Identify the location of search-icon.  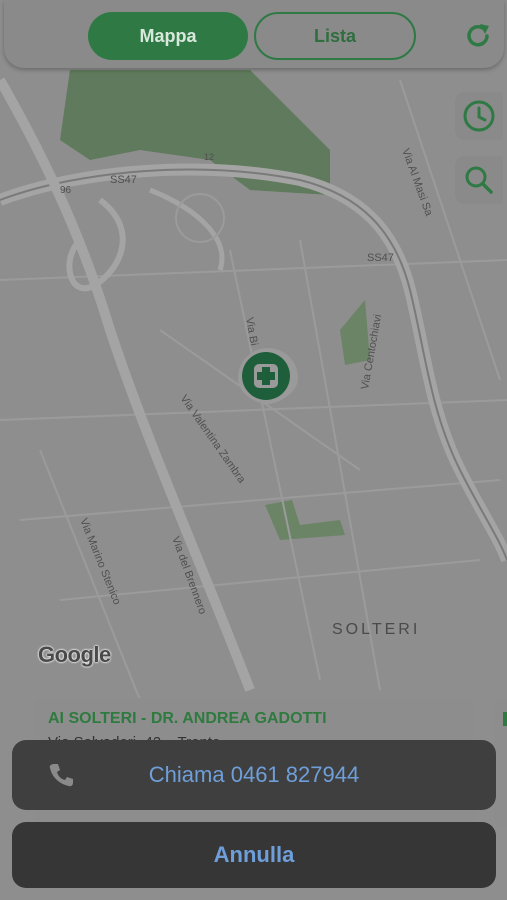
(479, 180).